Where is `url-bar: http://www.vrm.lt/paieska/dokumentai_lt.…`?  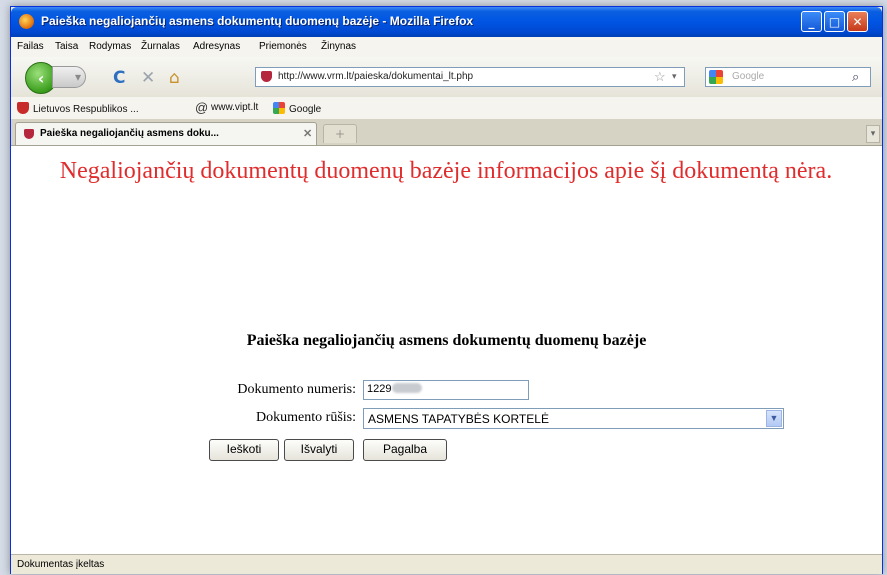 url-bar: http://www.vrm.lt/paieska/dokumentai_lt.… is located at coordinates (470, 77).